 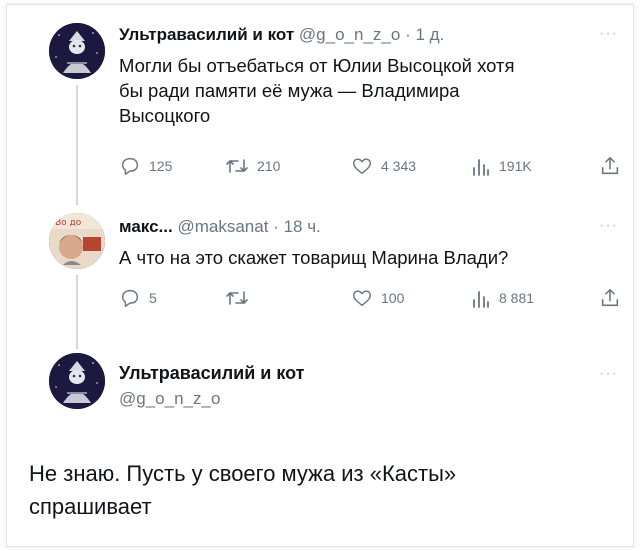 I want to click on reply-button: 125, so click(x=145, y=166).